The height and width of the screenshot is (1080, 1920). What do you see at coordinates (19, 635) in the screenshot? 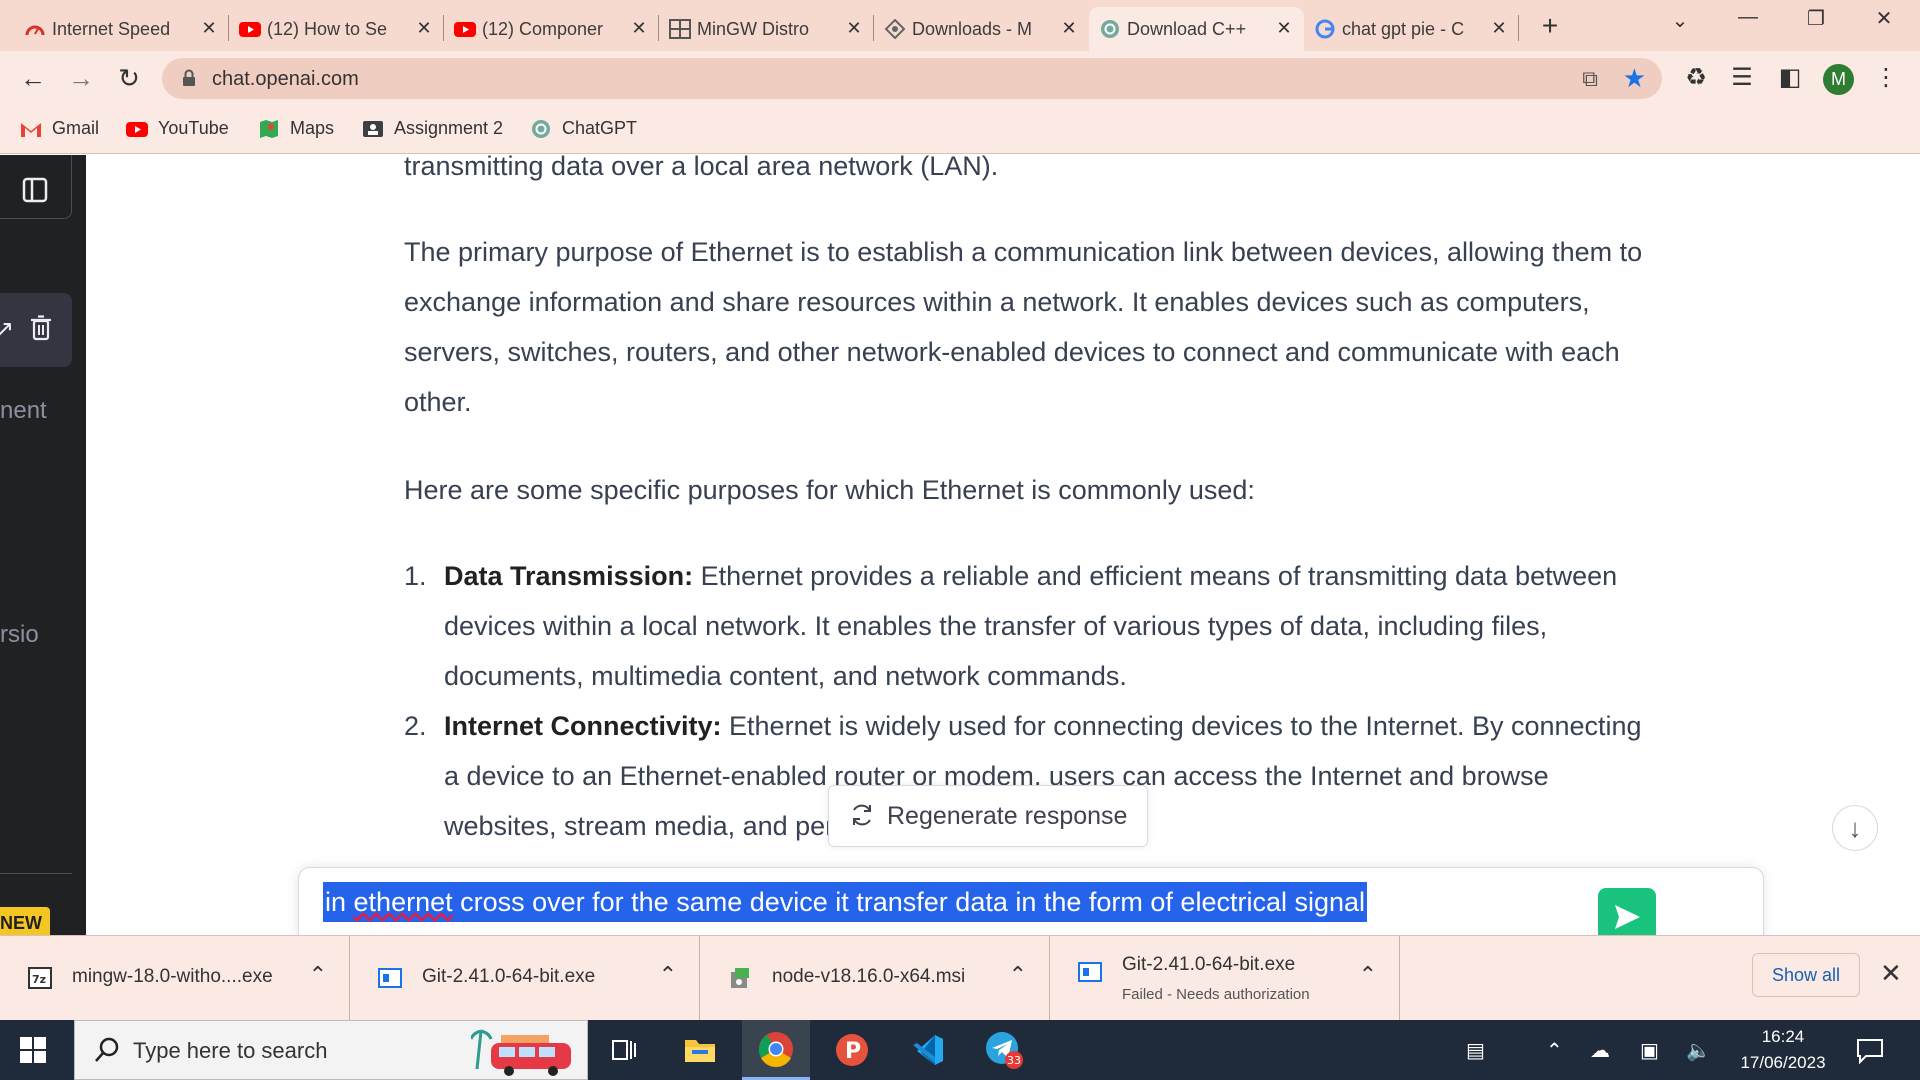
I see `sidebar-chat-item-partial: rsio` at bounding box center [19, 635].